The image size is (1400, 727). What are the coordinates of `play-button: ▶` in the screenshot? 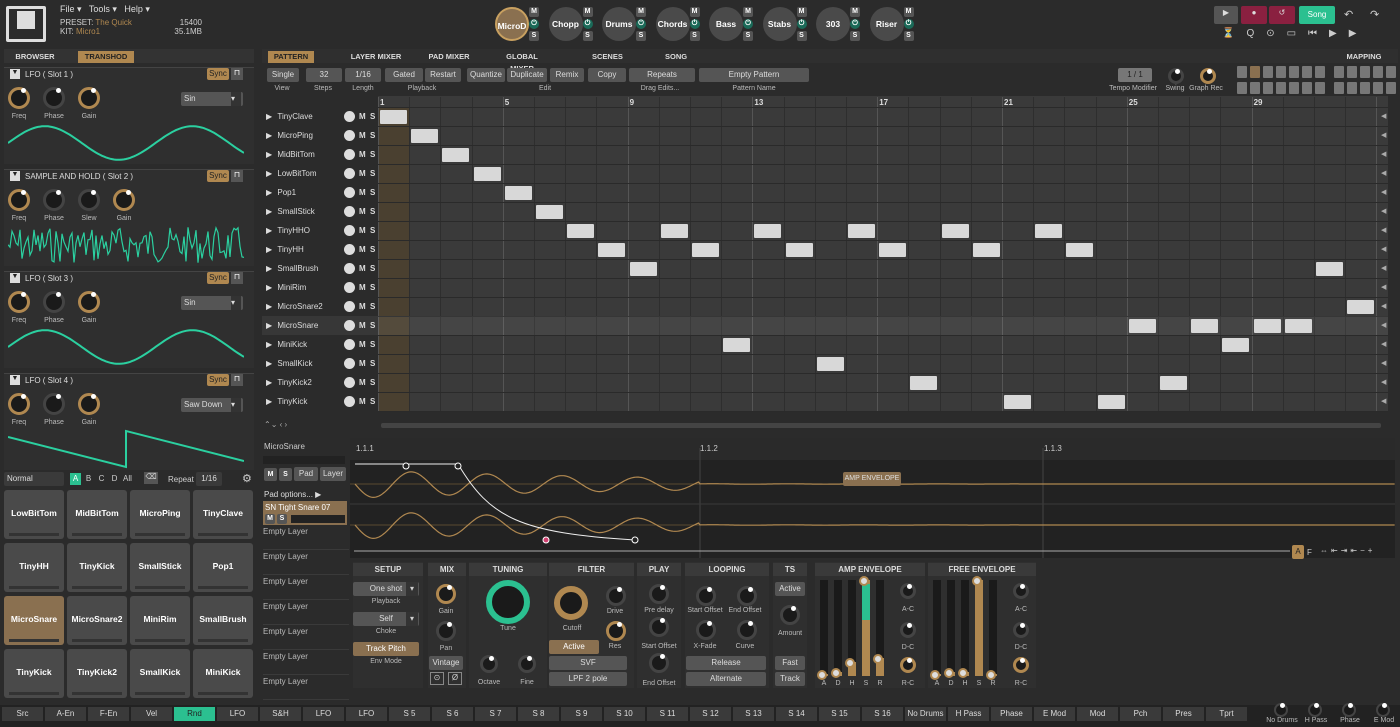 It's located at (1226, 15).